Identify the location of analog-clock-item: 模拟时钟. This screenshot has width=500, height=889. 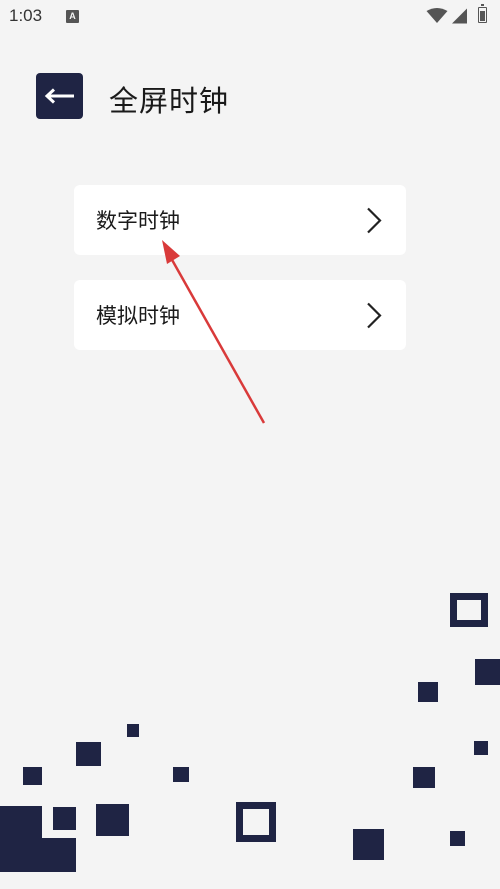
(240, 315).